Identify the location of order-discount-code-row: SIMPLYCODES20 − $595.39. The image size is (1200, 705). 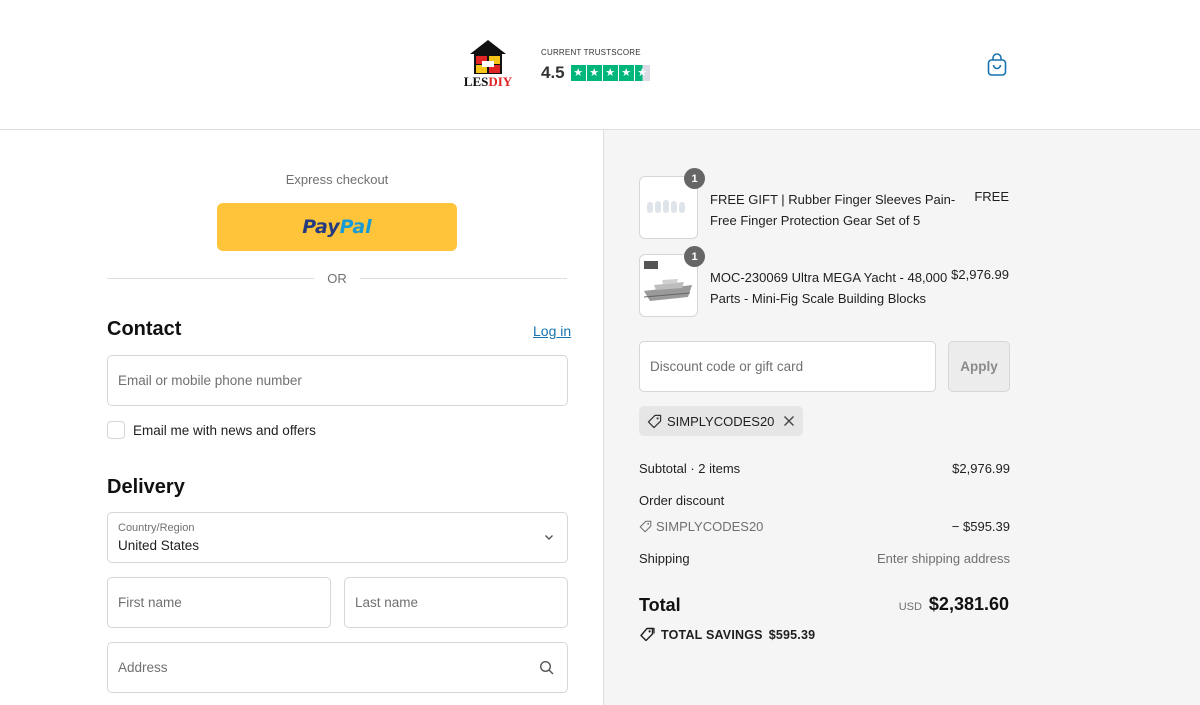
(824, 526).